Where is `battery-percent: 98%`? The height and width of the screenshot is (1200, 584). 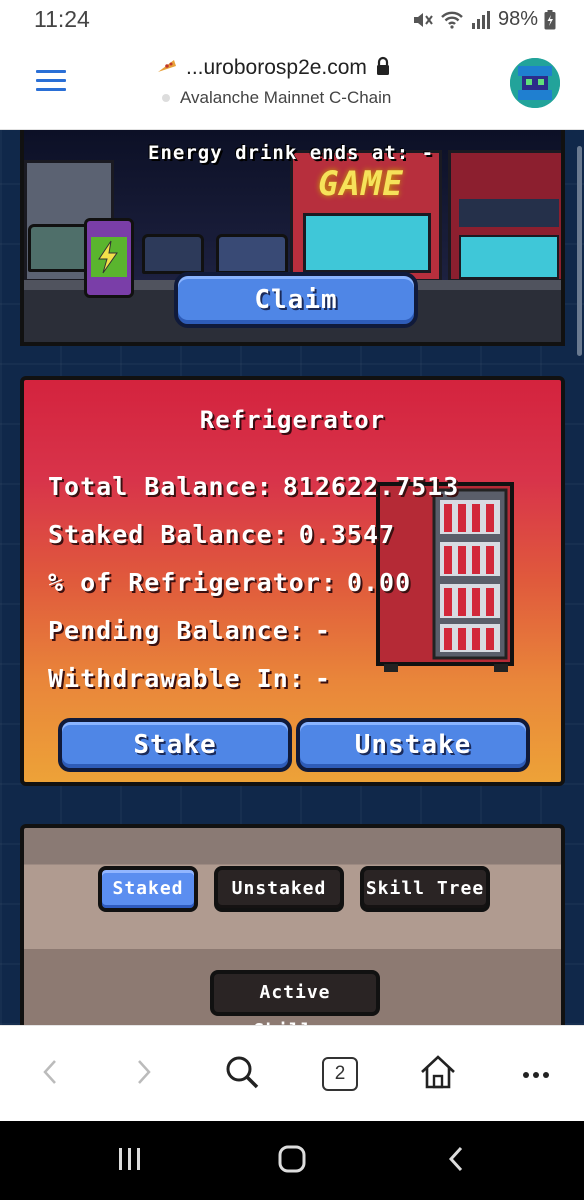 battery-percent: 98% is located at coordinates (517, 19).